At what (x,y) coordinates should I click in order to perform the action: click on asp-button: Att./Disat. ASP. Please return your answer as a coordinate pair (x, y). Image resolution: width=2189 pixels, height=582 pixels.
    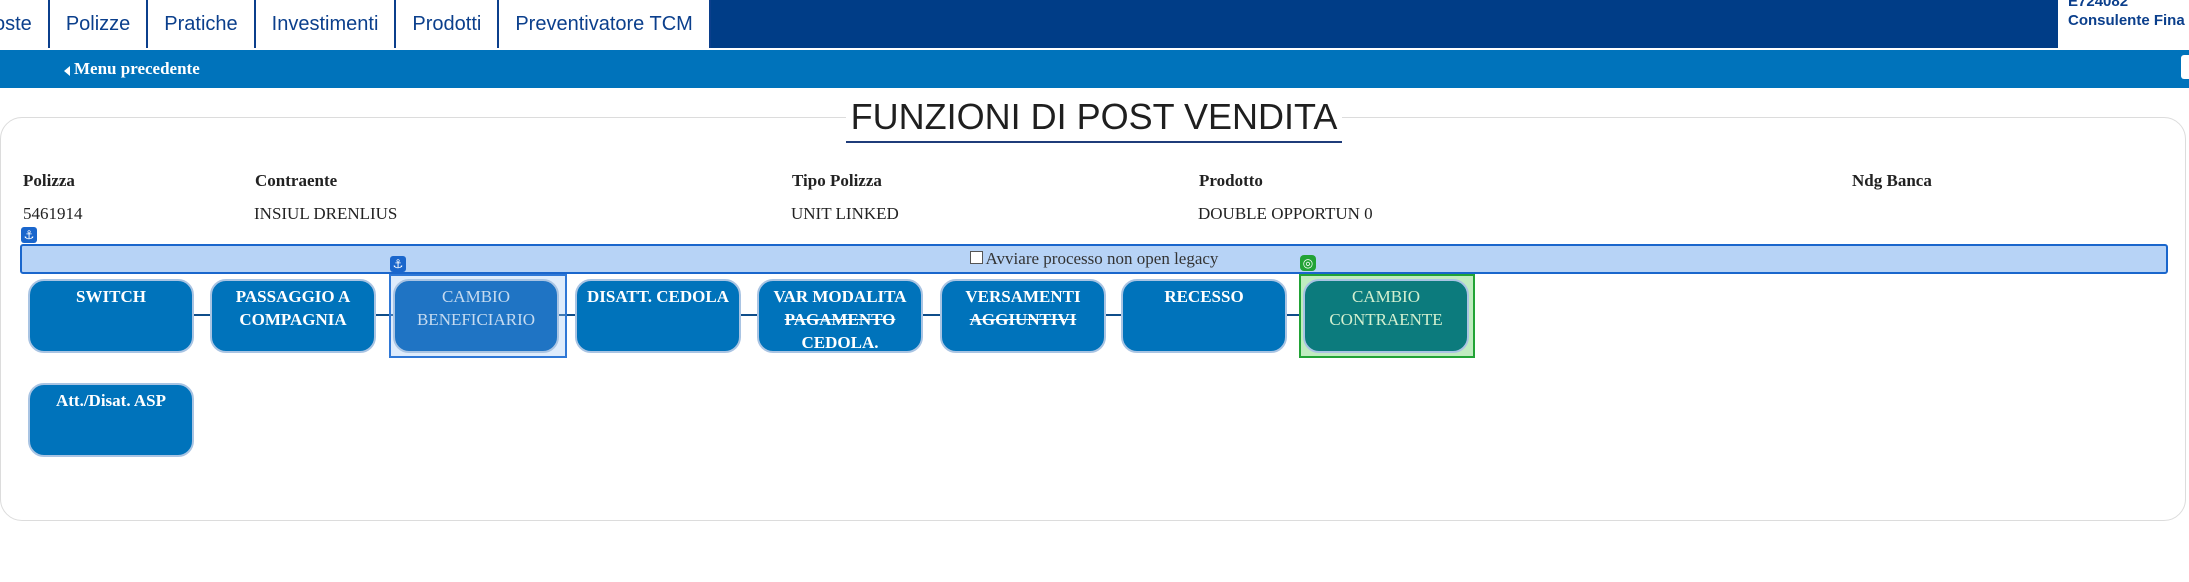
    Looking at the image, I should click on (111, 420).